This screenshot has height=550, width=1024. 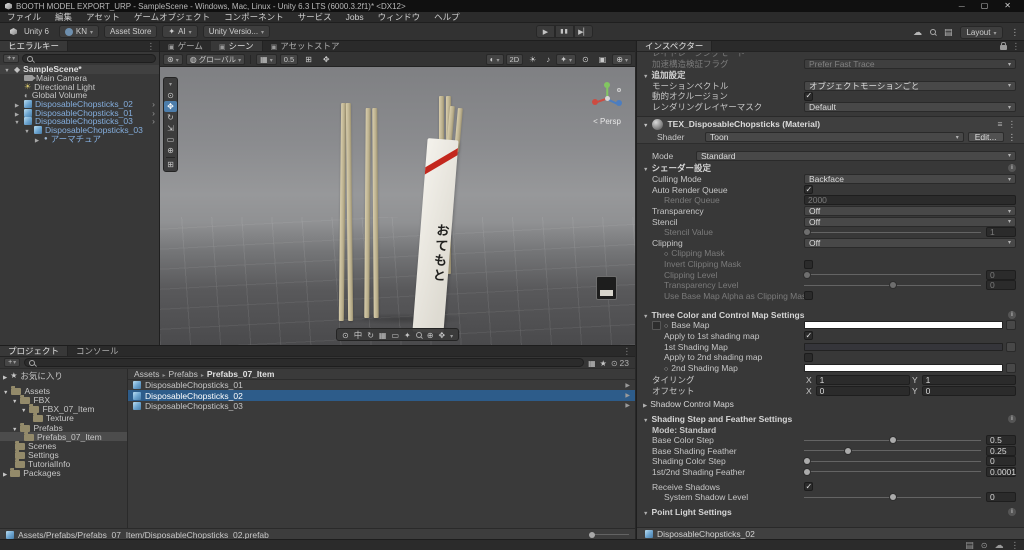 I want to click on tab-scene: シーン, so click(x=236, y=46).